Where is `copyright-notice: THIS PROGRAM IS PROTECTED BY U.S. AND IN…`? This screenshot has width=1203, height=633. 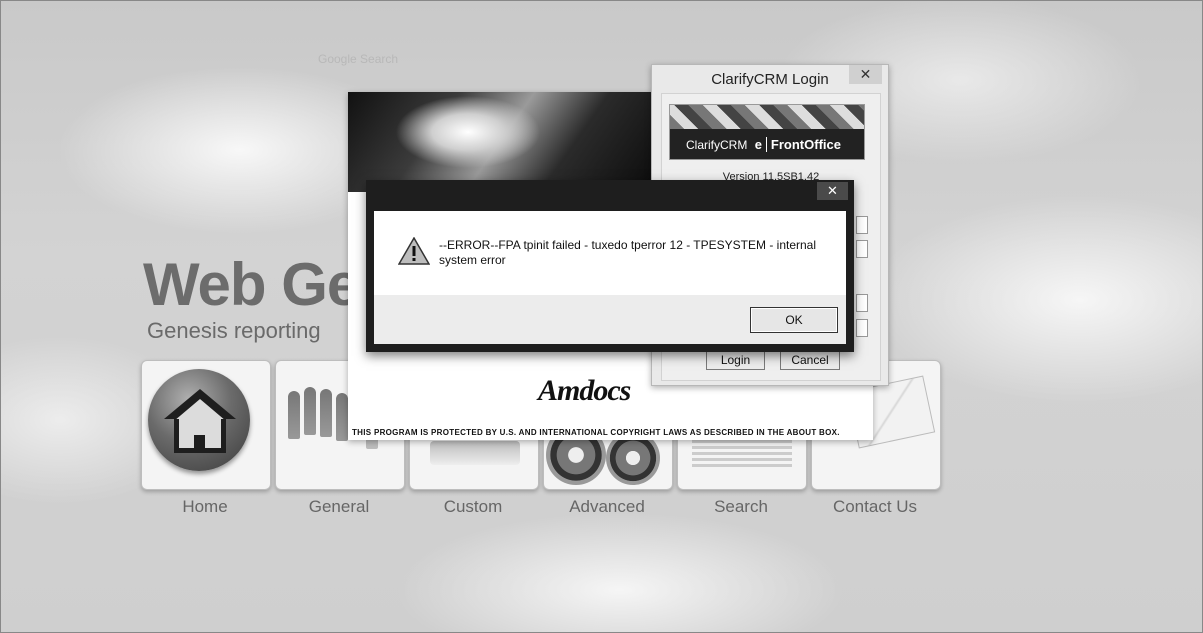
copyright-notice: THIS PROGRAM IS PROTECTED BY U.S. AND IN… is located at coordinates (596, 432).